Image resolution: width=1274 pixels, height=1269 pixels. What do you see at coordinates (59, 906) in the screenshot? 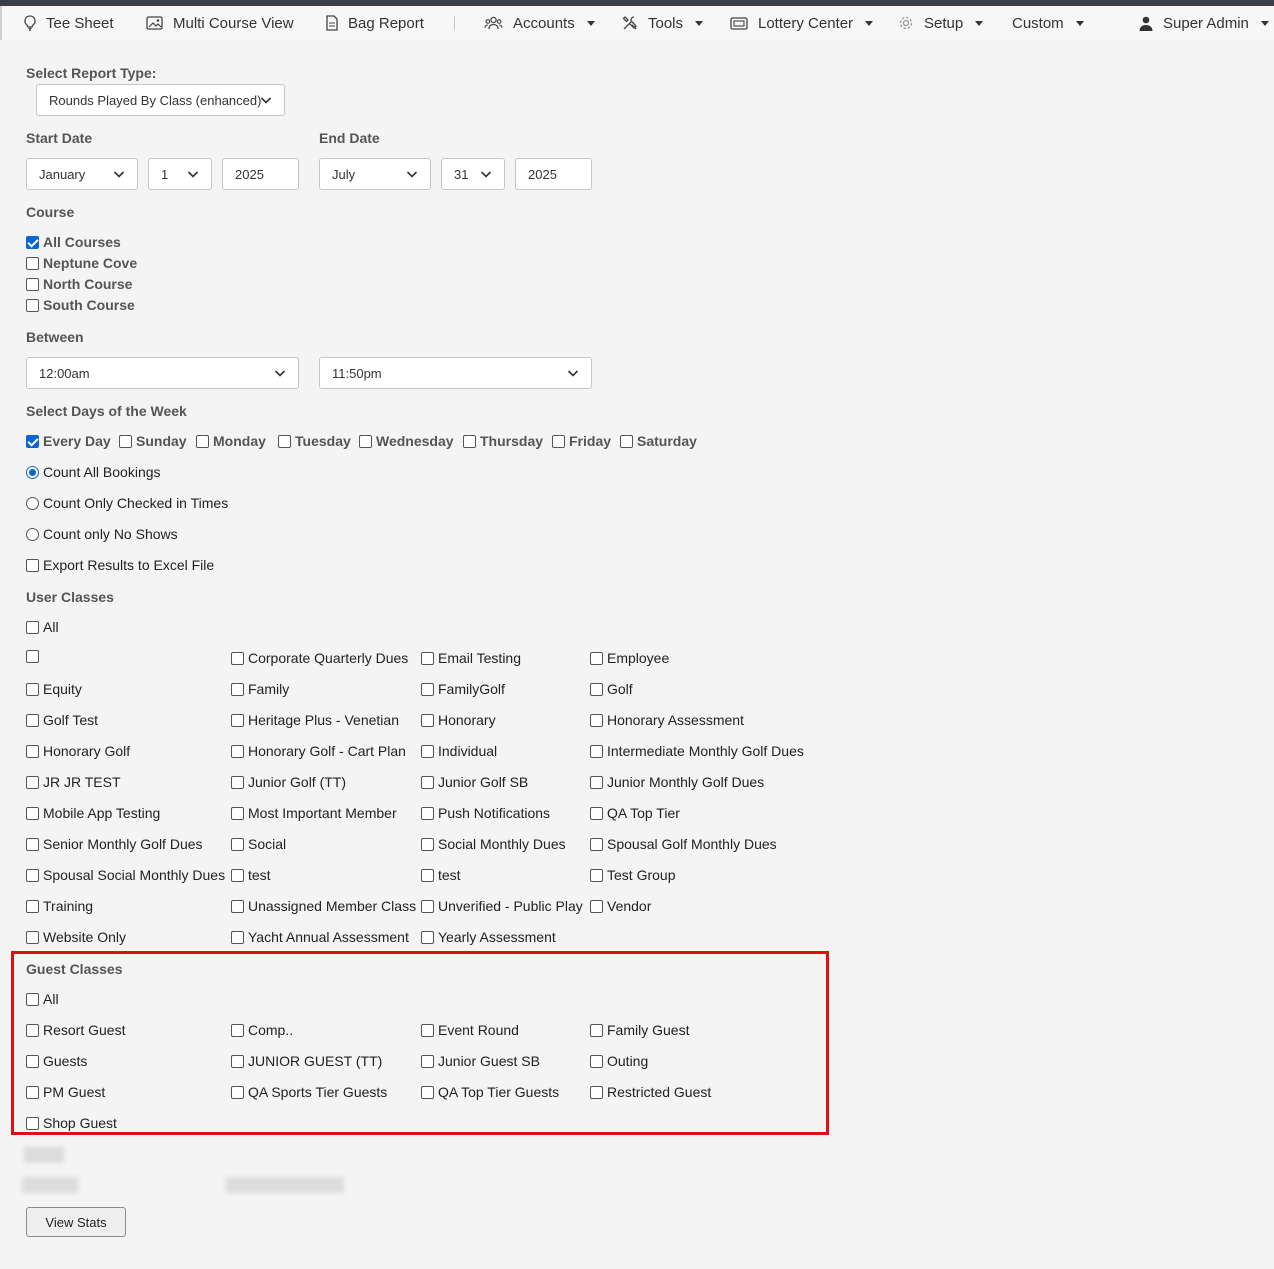
I see `user-class-item: Training` at bounding box center [59, 906].